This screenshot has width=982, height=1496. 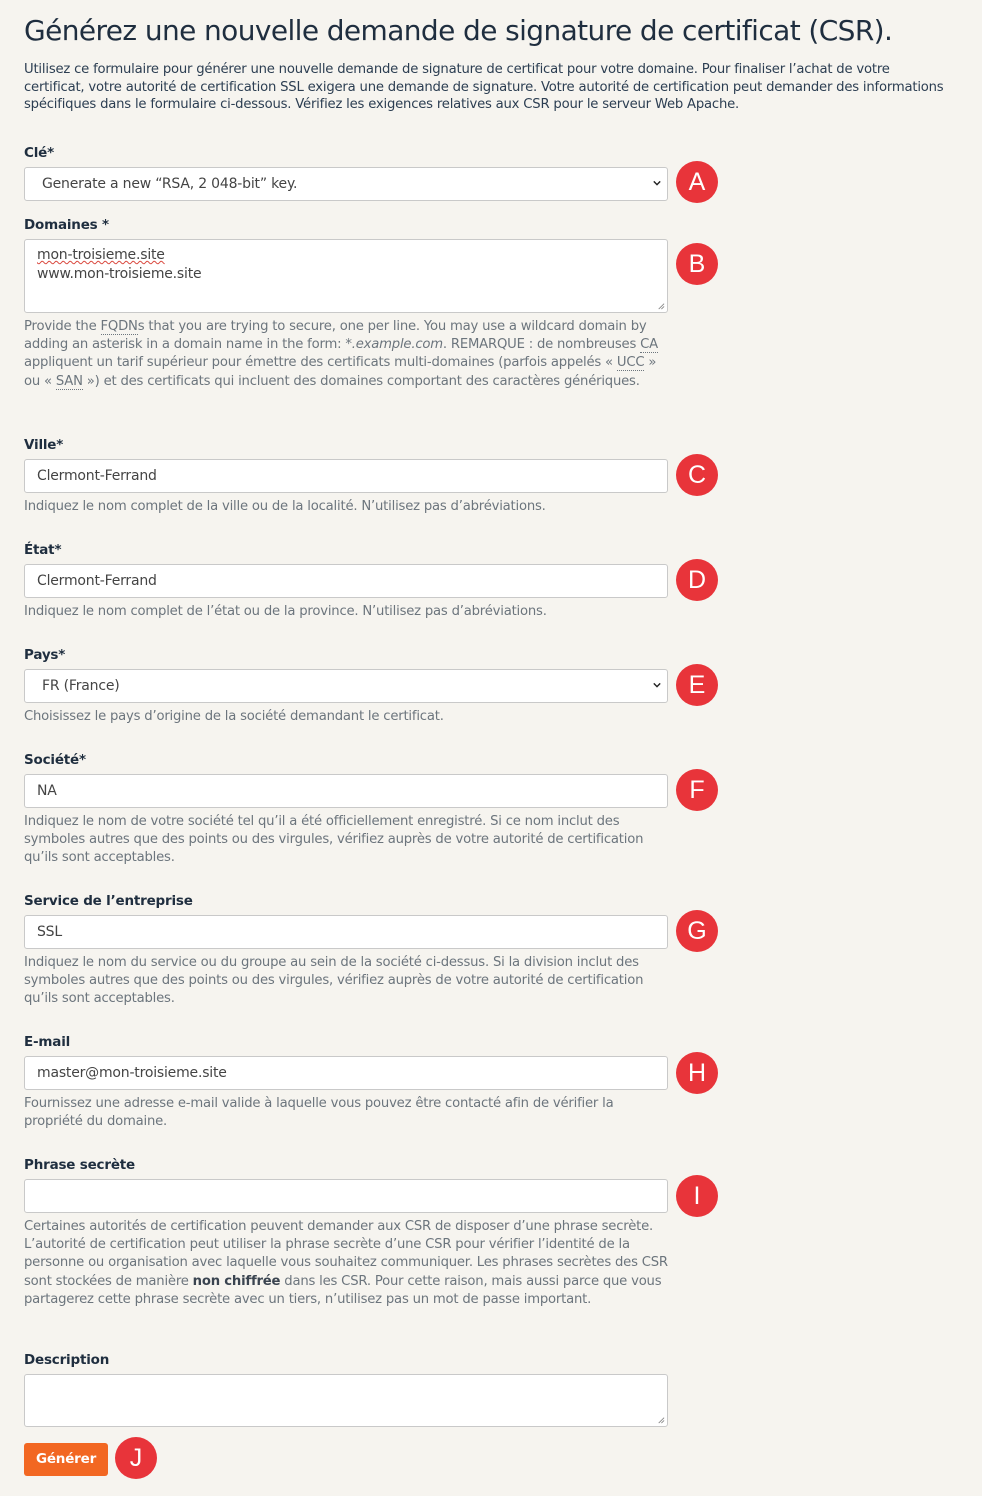 What do you see at coordinates (630, 363) in the screenshot?
I see `ucc-abbr: UCC` at bounding box center [630, 363].